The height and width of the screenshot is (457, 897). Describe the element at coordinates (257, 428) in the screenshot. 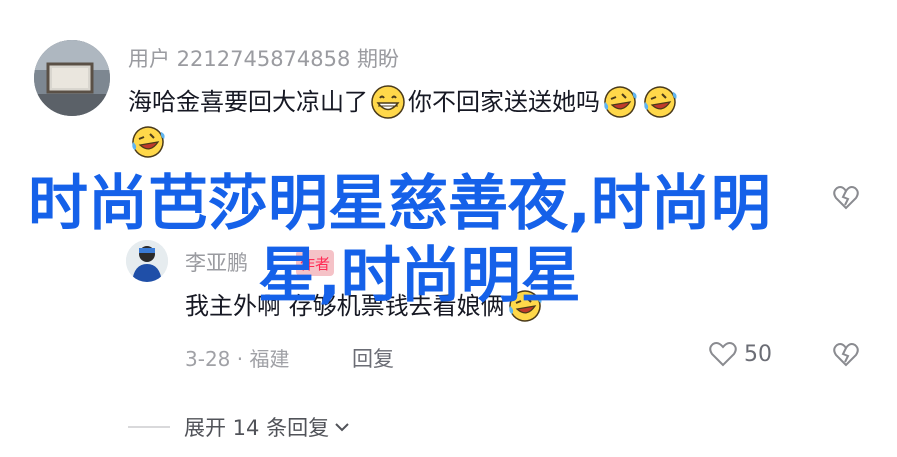

I see `expand-replies-label: 展开 14 条回复` at that location.